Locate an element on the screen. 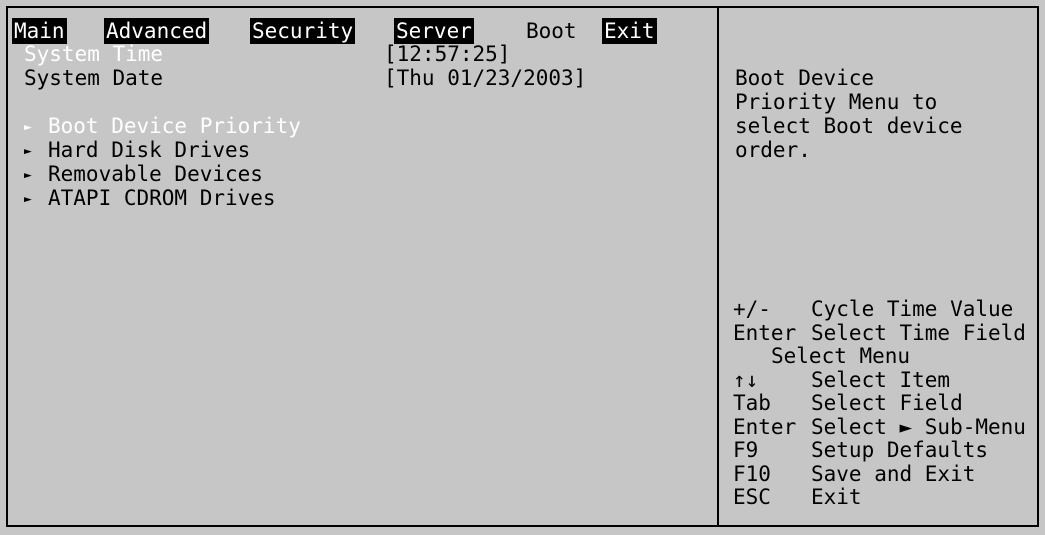 The image size is (1045, 535). system-time-row: System Time is located at coordinates (93, 54).